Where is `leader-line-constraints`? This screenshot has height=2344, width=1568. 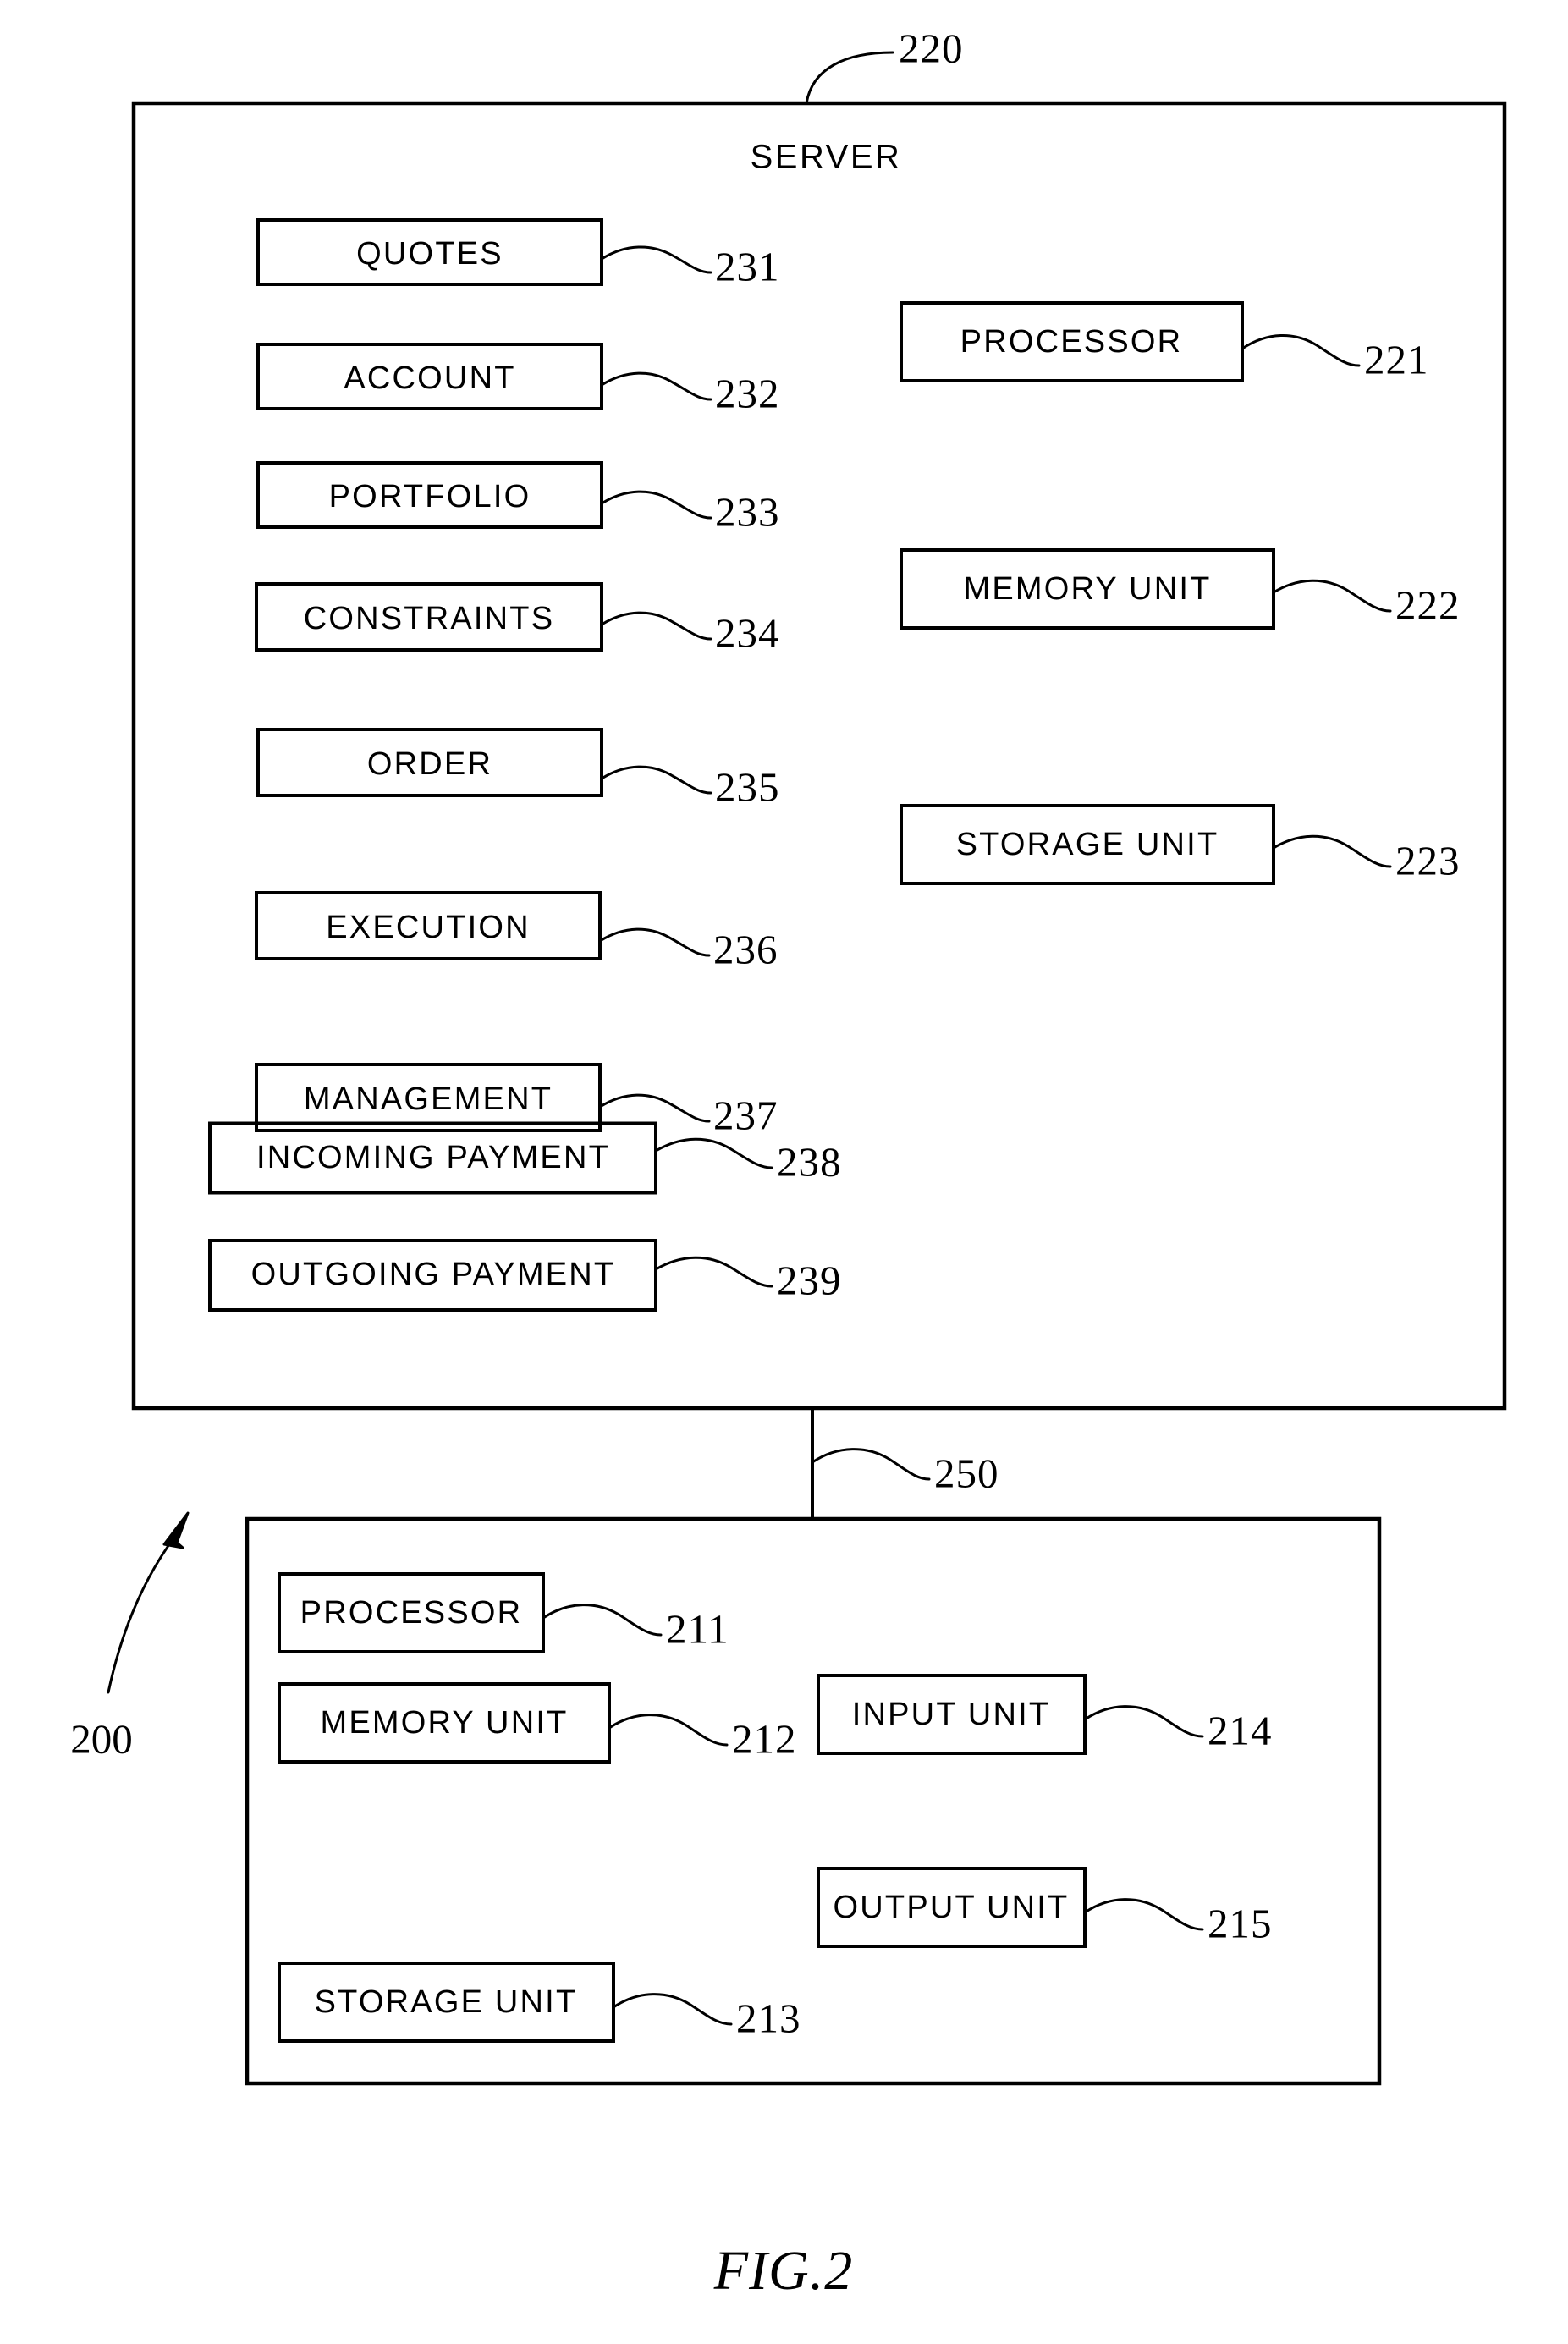 leader-line-constraints is located at coordinates (656, 626).